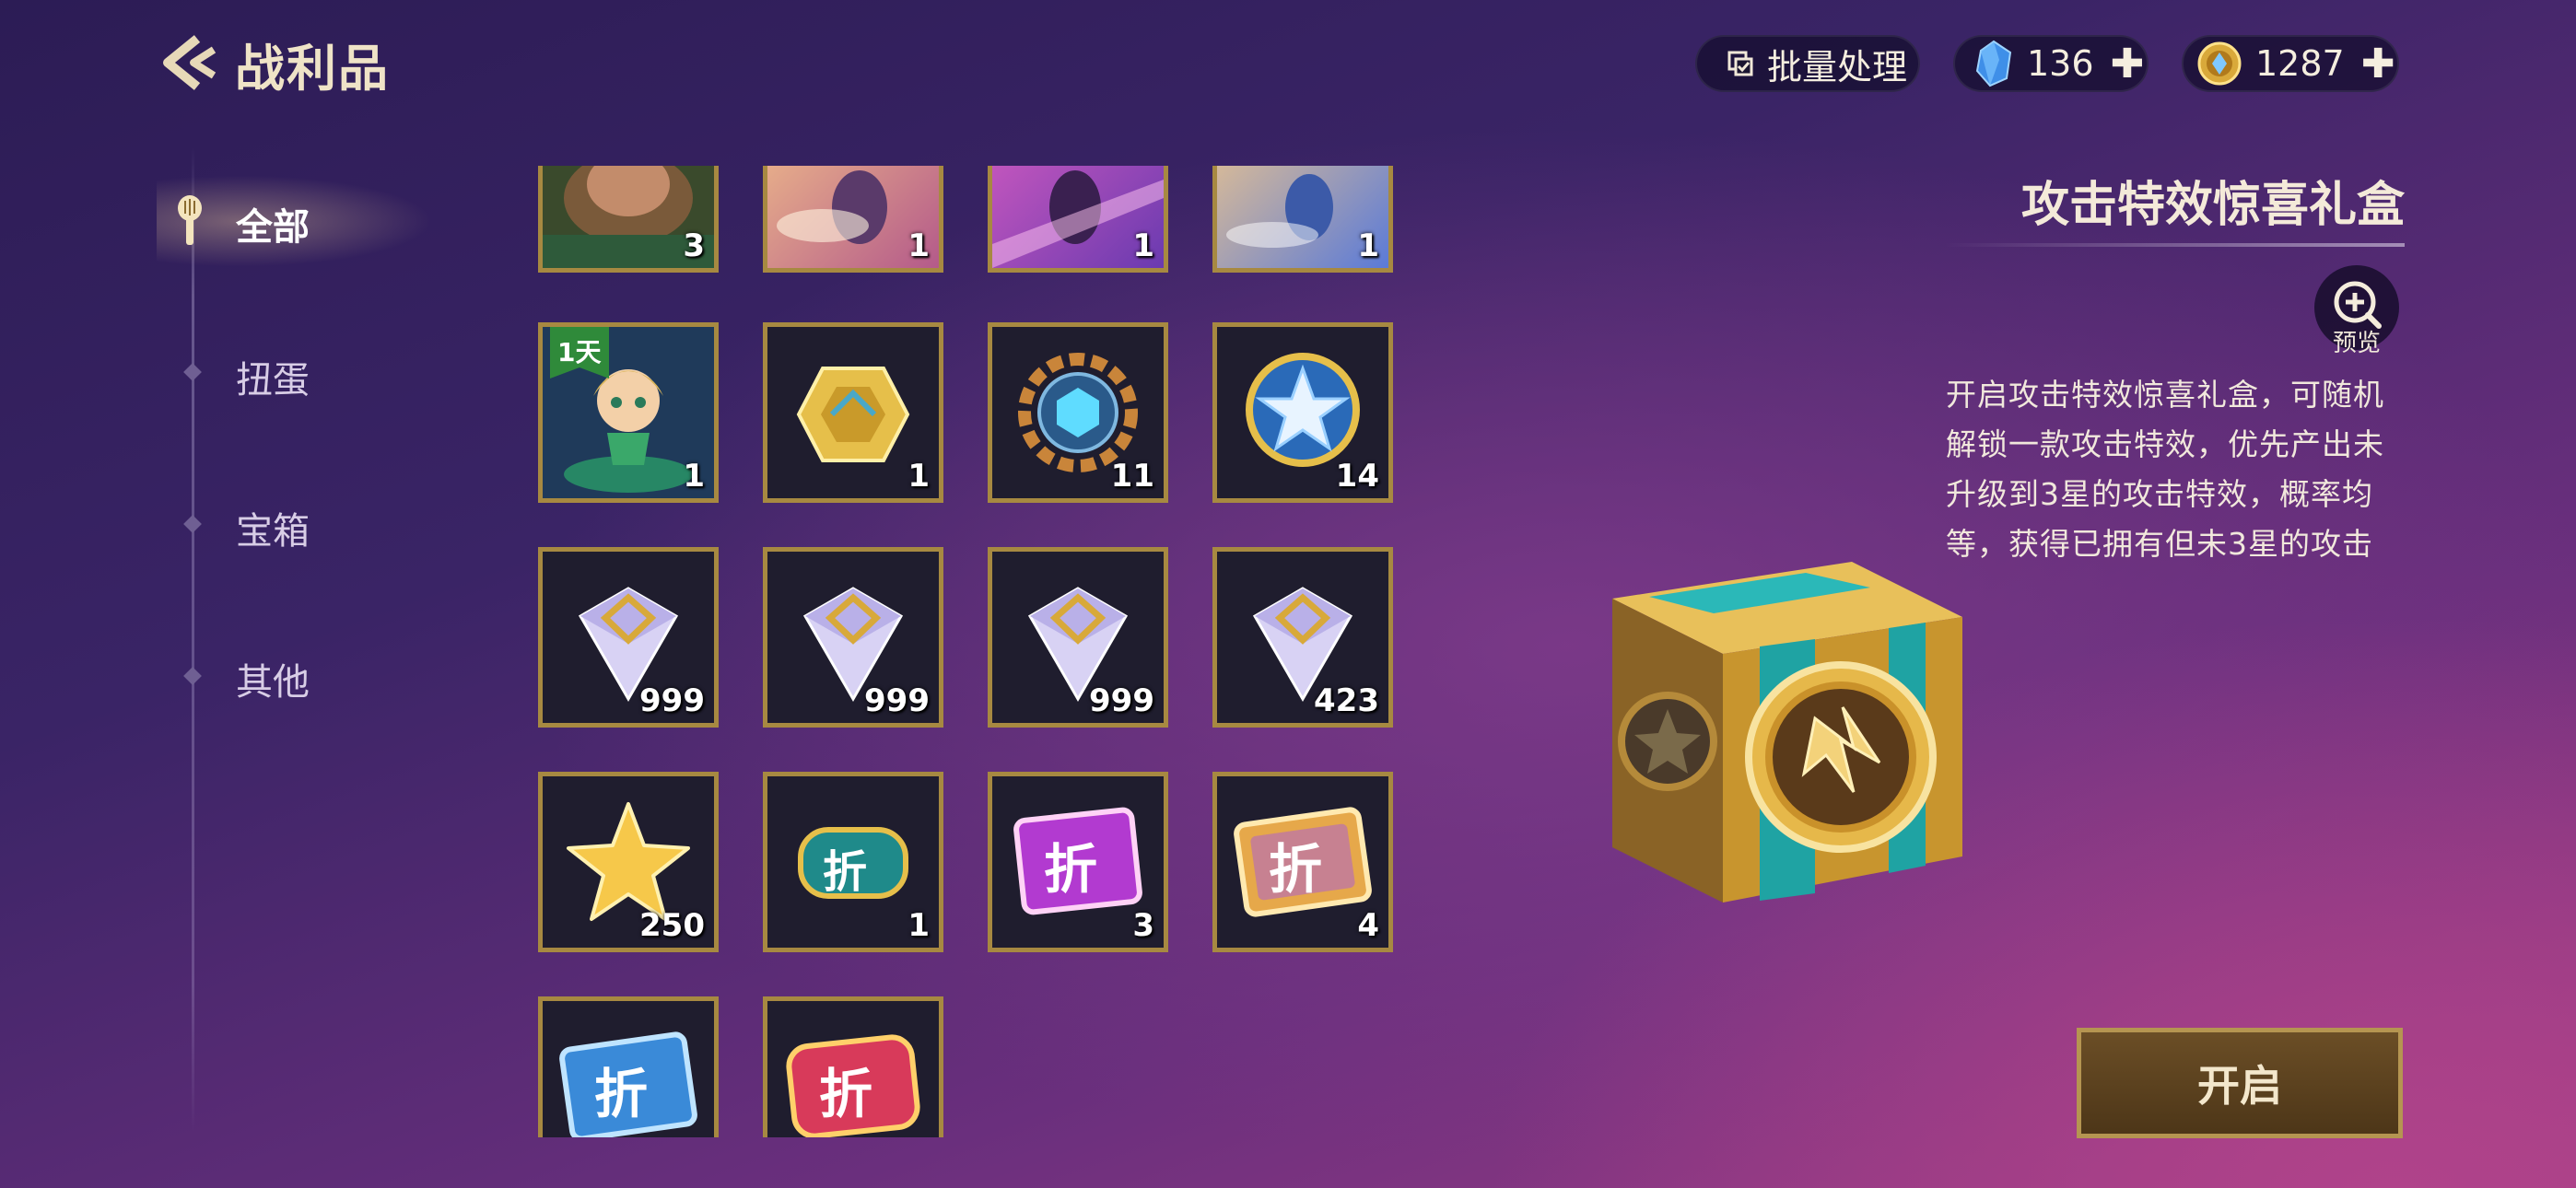 The image size is (2576, 1188). Describe the element at coordinates (628, 412) in the screenshot. I see `inventory-item: 1天 1` at that location.